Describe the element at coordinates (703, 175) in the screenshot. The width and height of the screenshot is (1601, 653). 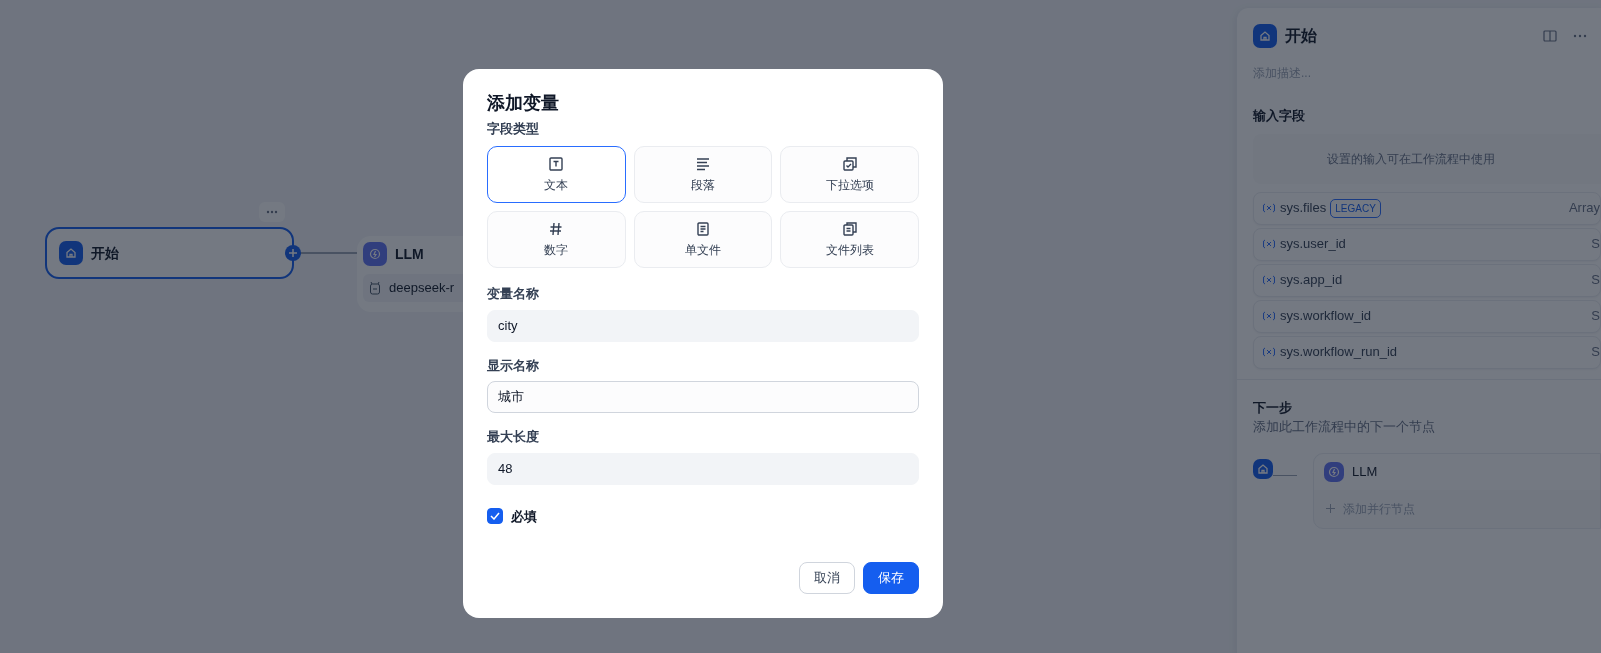
I see `field-type-option: 段落` at that location.